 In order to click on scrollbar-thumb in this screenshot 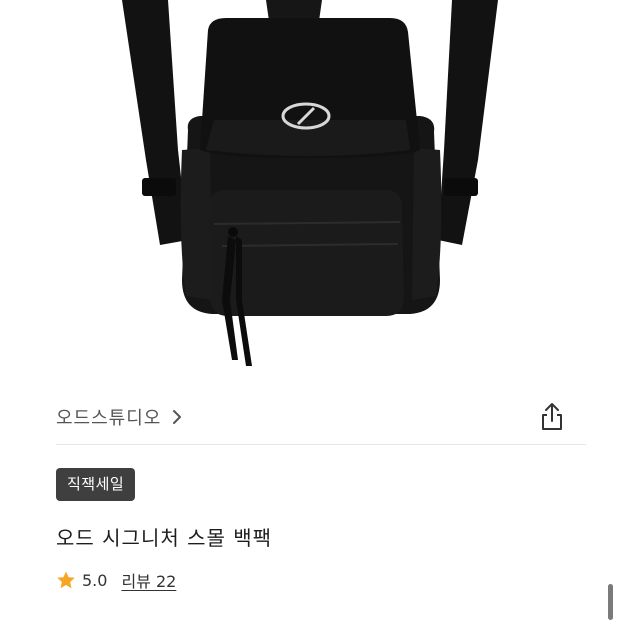, I will do `click(610, 602)`.